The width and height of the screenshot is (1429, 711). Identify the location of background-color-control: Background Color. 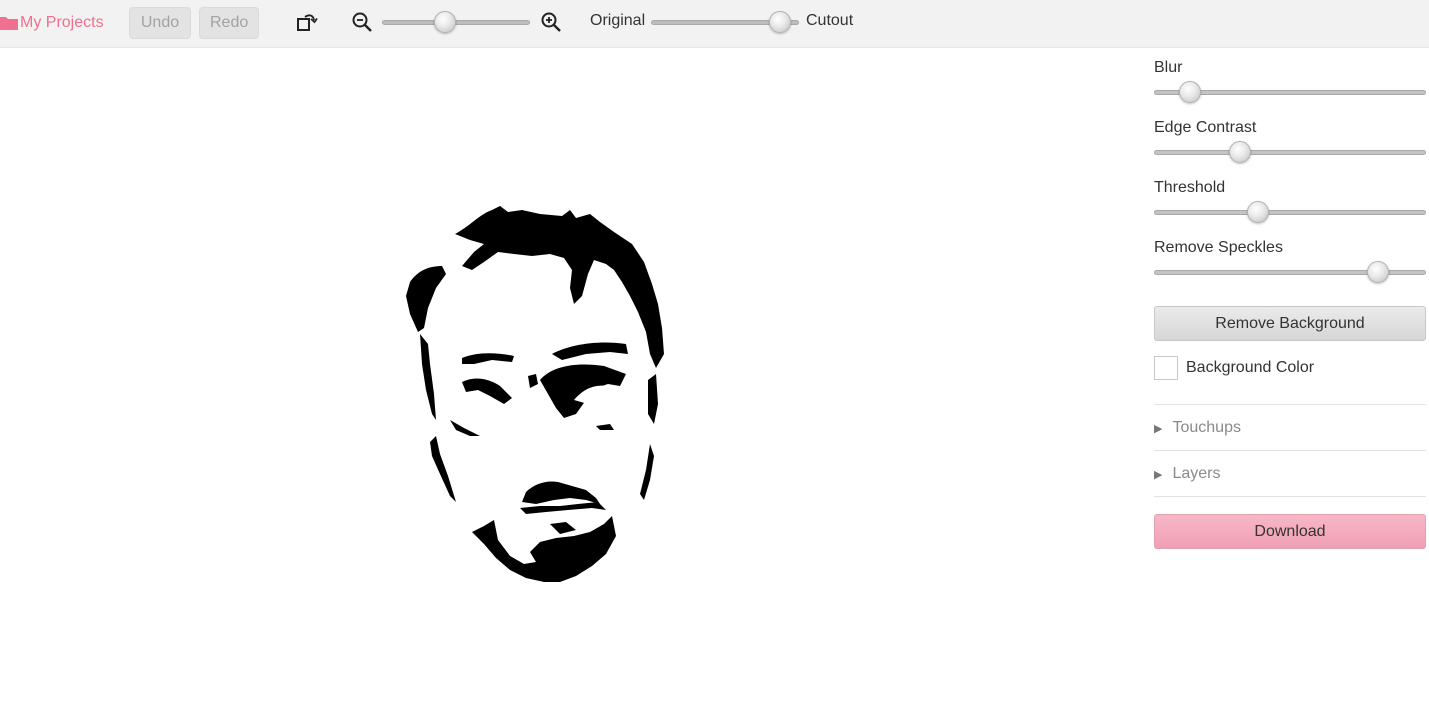
(1234, 368).